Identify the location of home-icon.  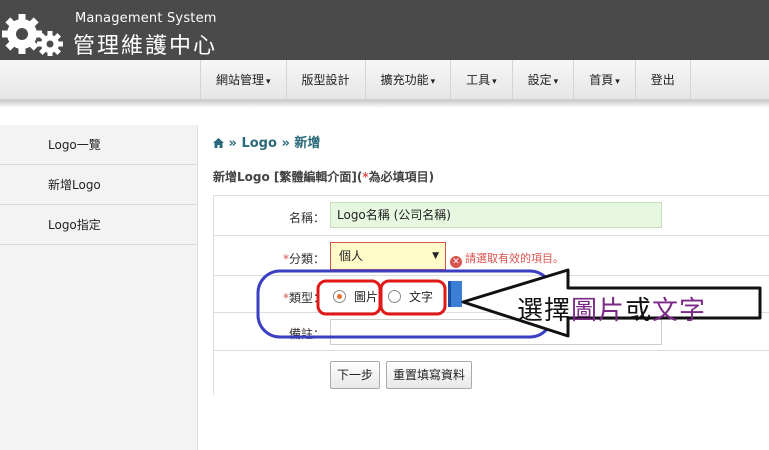
(218, 143).